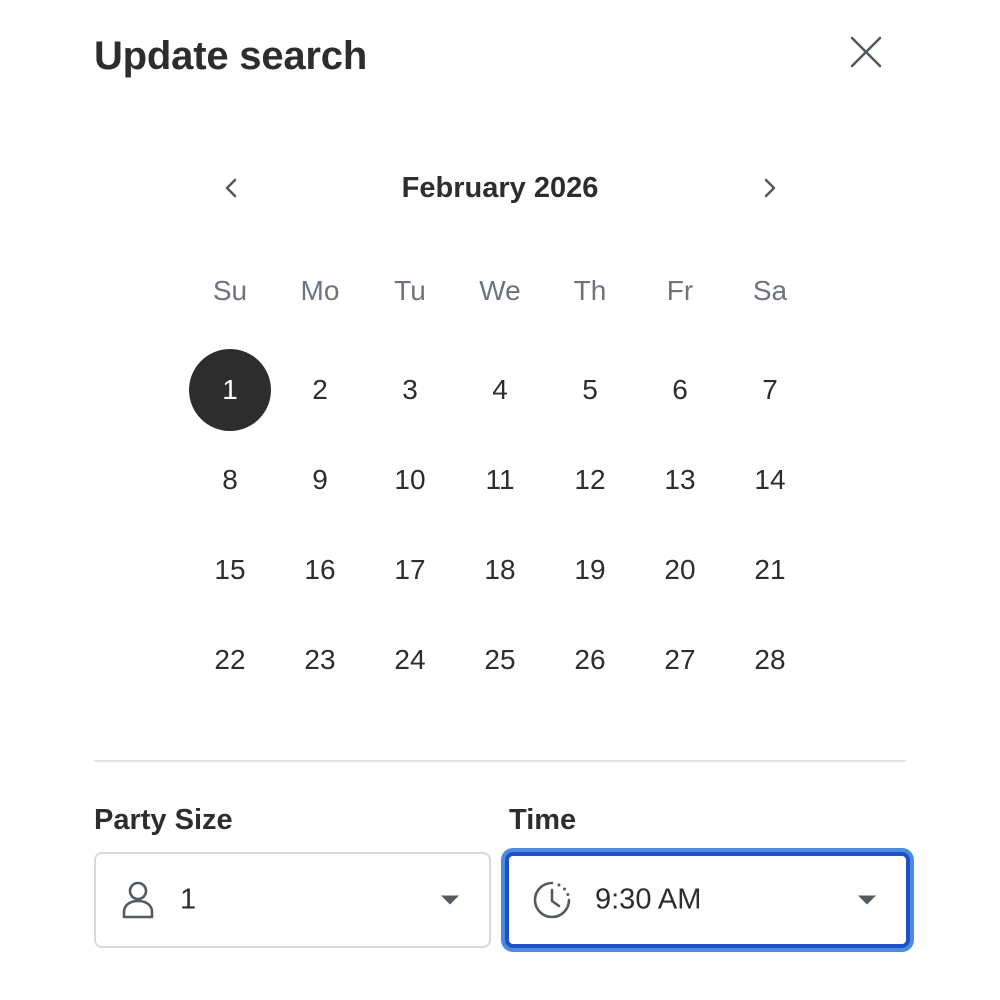 The width and height of the screenshot is (1000, 1000). I want to click on clock-icon, so click(552, 900).